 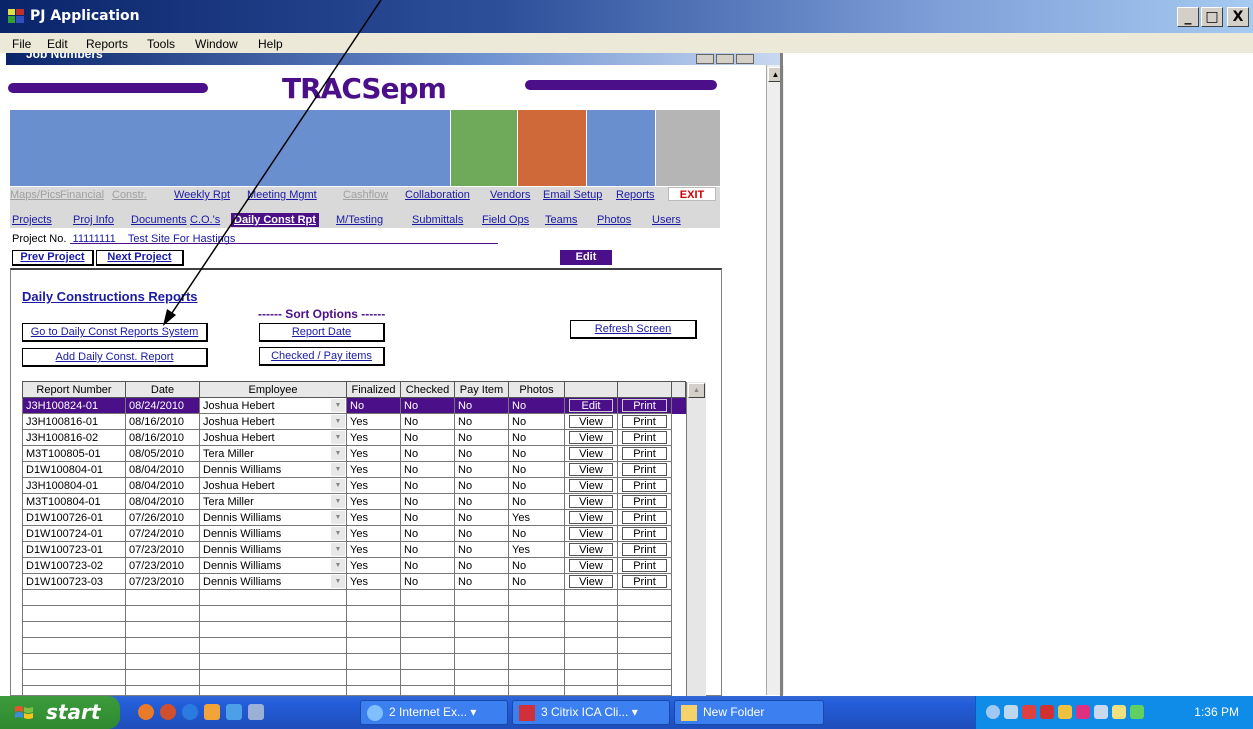 What do you see at coordinates (591, 405) in the screenshot?
I see `edit-report-button: Edit` at bounding box center [591, 405].